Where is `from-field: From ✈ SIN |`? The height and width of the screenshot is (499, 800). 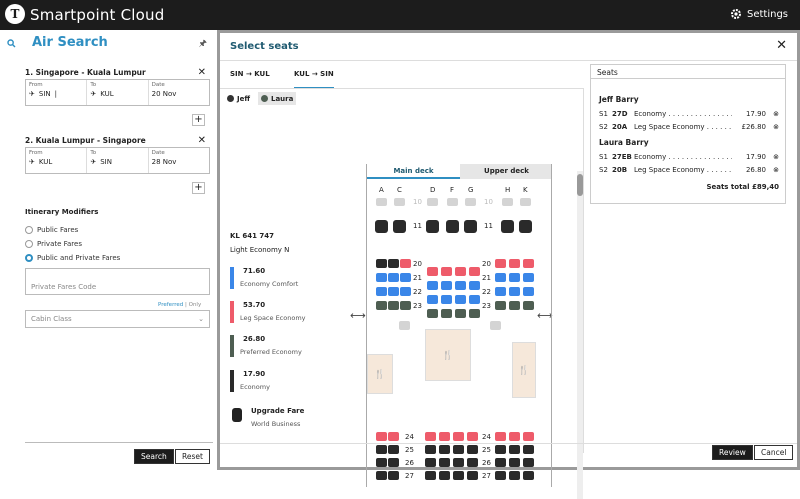
from-field: From ✈ SIN | is located at coordinates (57, 92).